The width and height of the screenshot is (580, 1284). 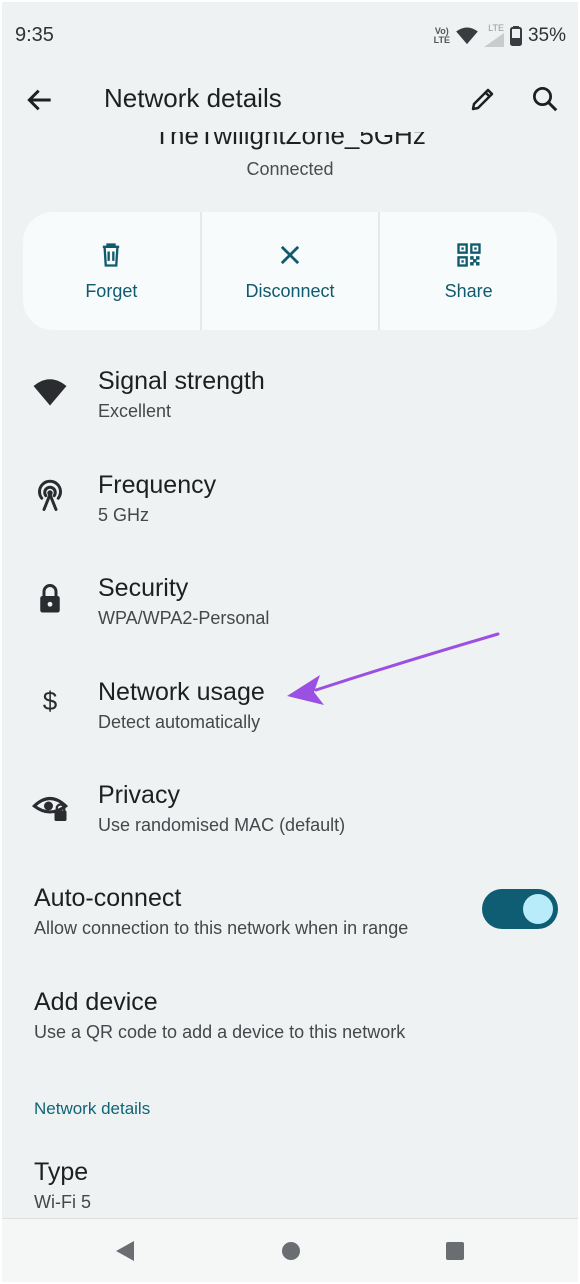 I want to click on annotation-arrow, so click(x=393, y=668).